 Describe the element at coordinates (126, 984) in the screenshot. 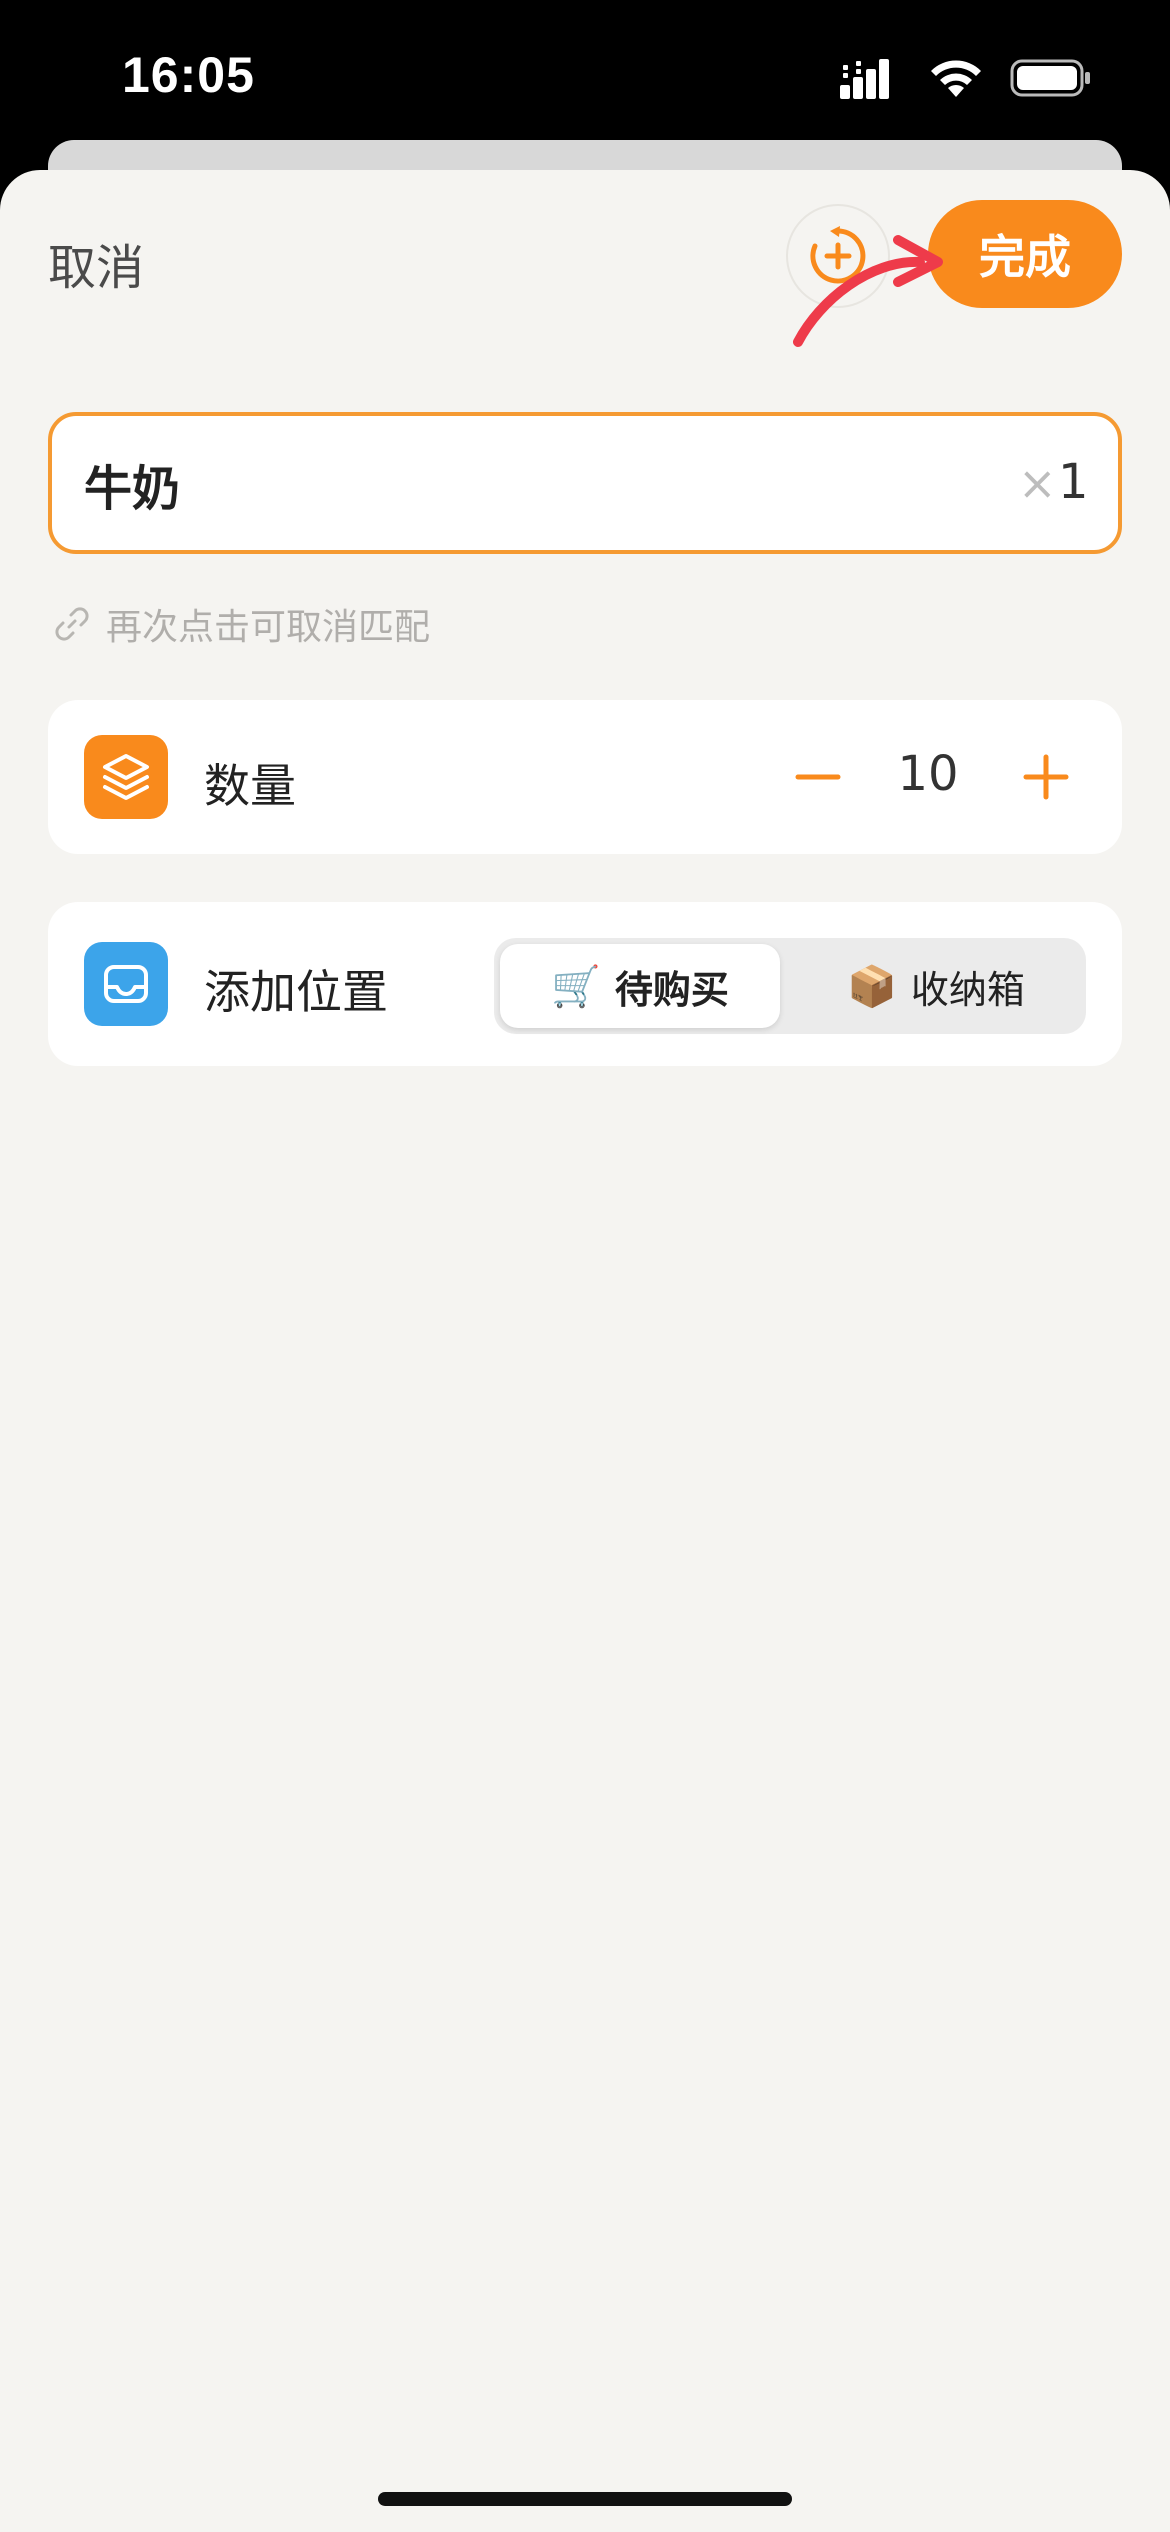

I see `tray-icon` at that location.